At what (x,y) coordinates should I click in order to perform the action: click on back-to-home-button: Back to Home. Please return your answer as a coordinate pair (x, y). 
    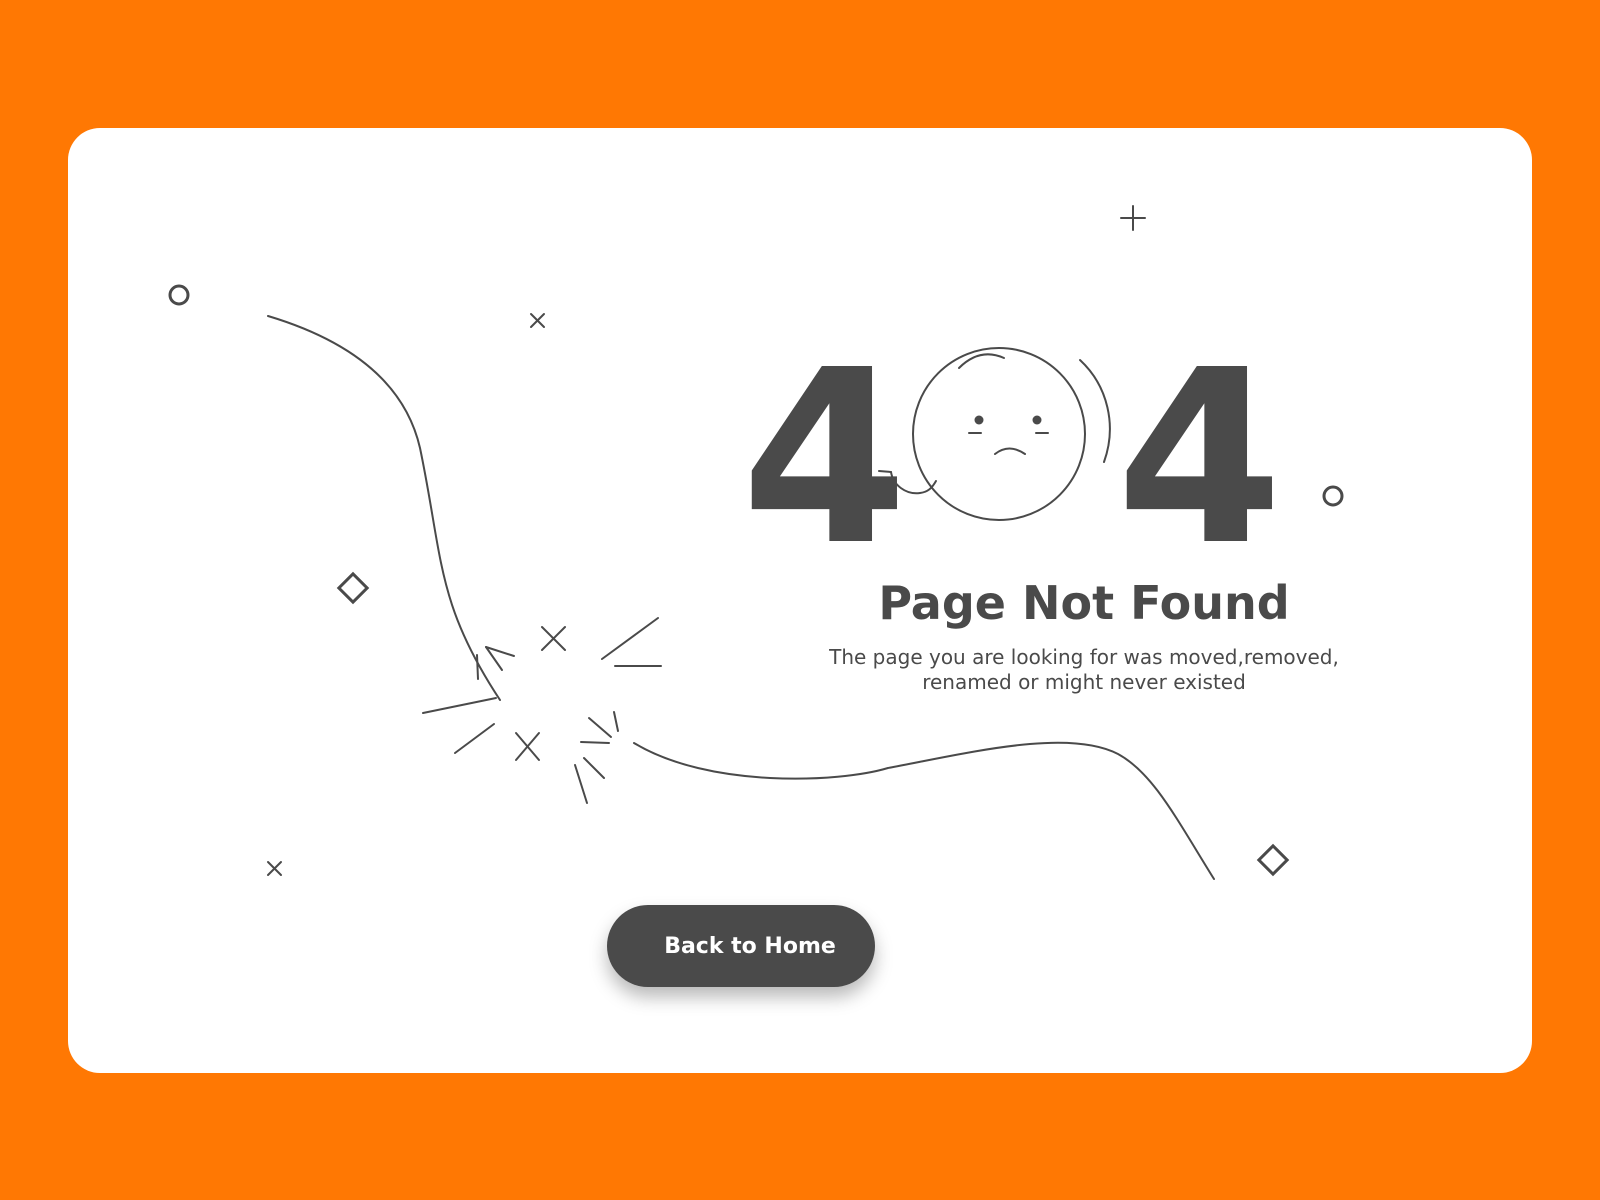
    Looking at the image, I should click on (741, 946).